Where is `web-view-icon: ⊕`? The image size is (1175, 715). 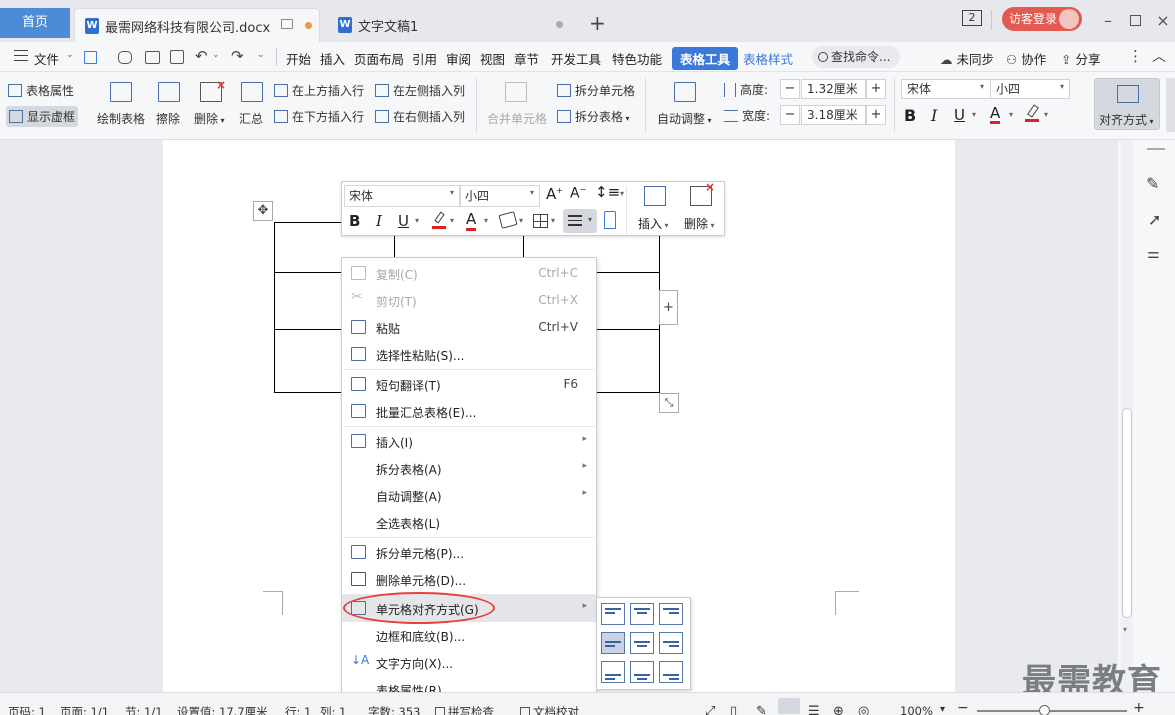
web-view-icon: ⊕ is located at coordinates (838, 709).